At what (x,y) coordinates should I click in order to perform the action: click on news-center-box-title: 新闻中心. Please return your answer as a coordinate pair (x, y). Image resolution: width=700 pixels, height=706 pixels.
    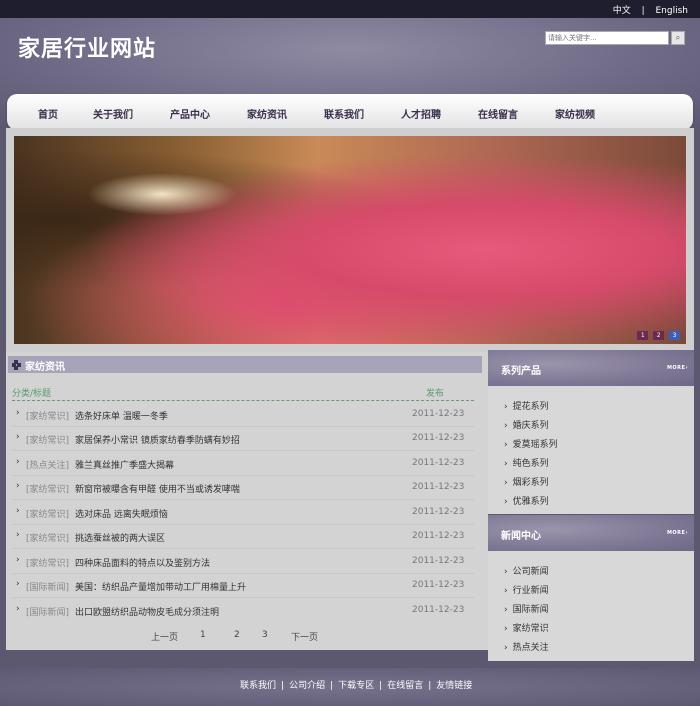
    Looking at the image, I should click on (521, 536).